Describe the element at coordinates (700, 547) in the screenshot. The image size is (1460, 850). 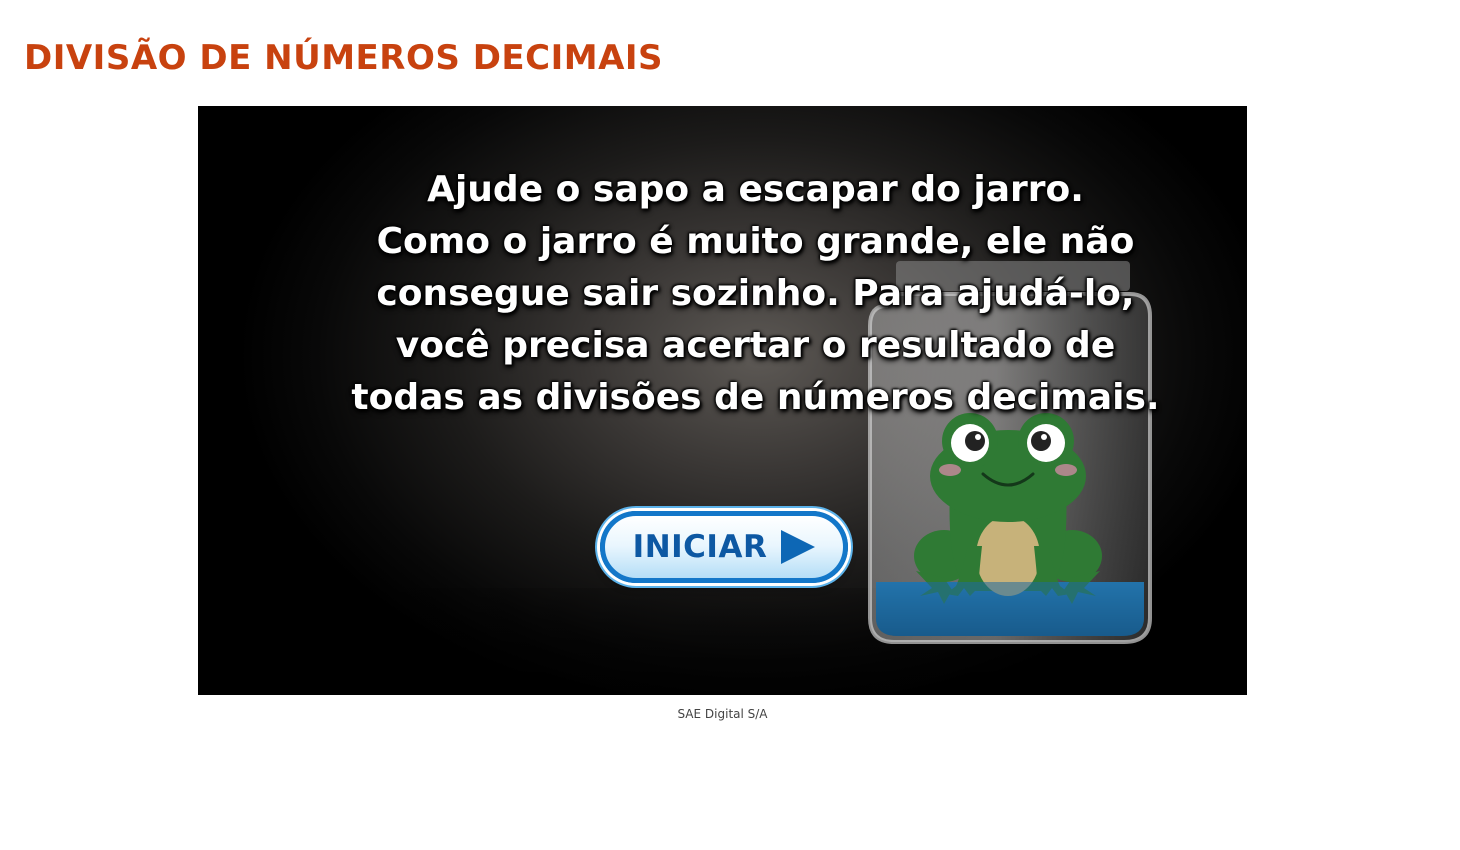
I see `start-button-label: INICIAR` at that location.